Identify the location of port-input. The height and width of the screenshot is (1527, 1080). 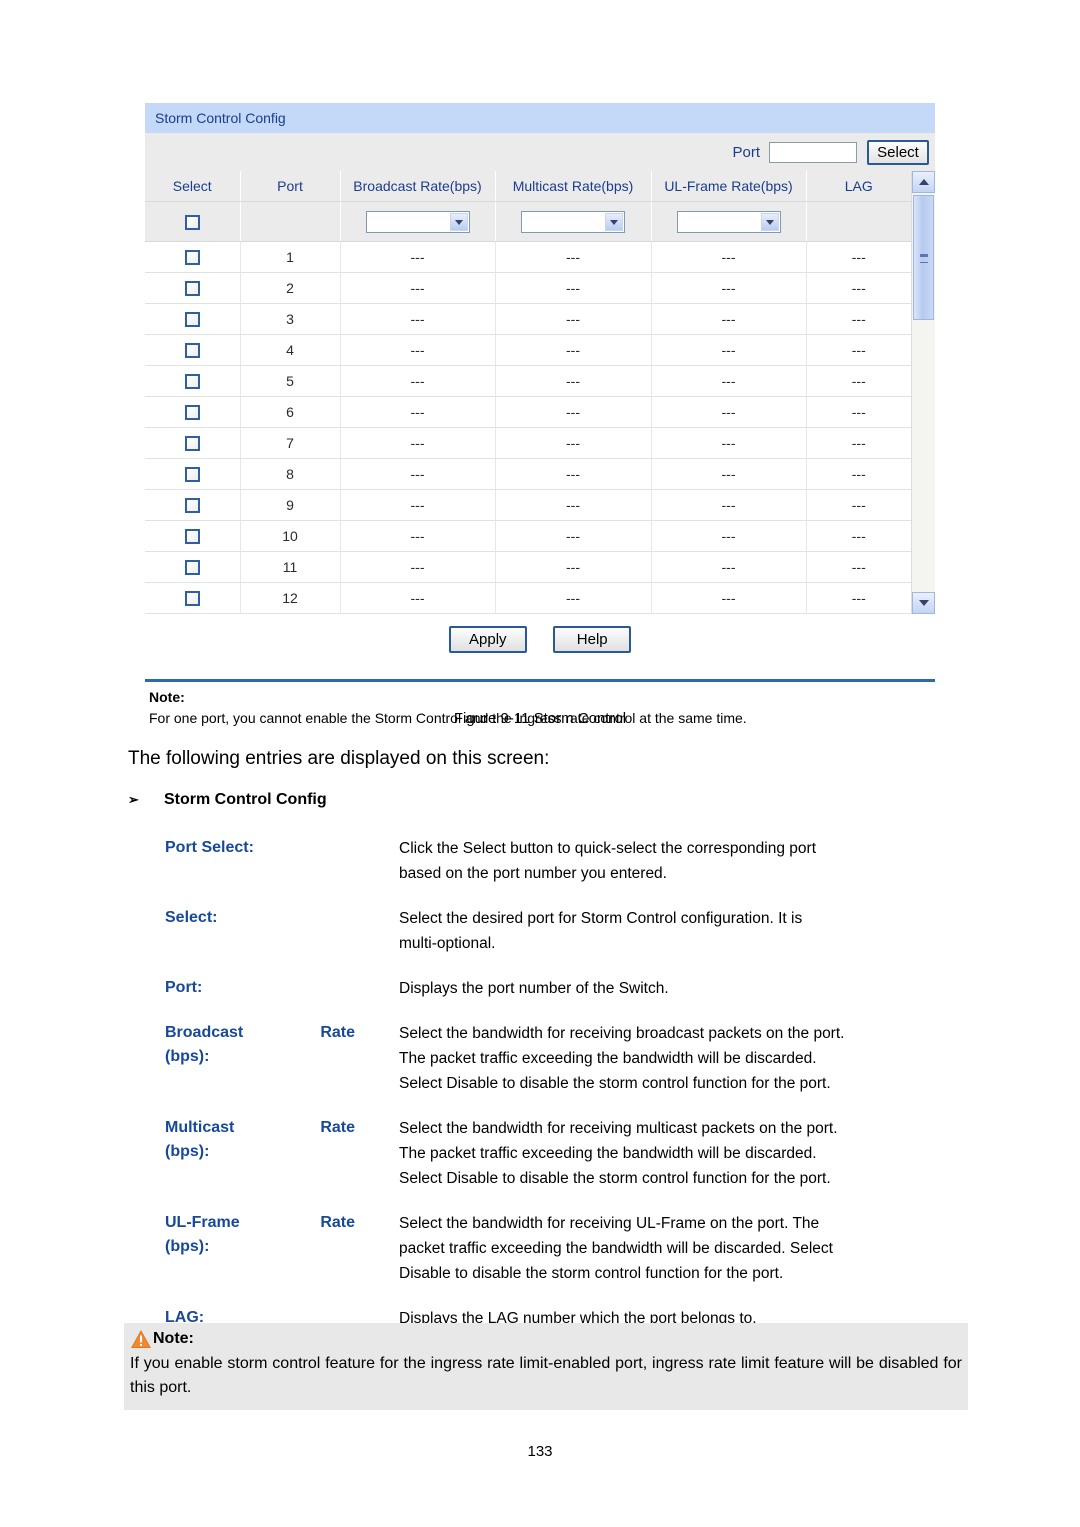
(813, 152).